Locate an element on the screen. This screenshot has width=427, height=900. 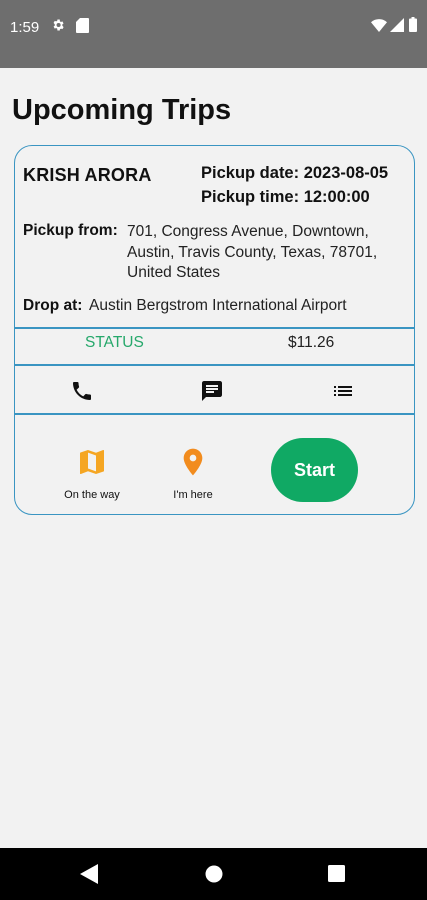
home-icon is located at coordinates (214, 874).